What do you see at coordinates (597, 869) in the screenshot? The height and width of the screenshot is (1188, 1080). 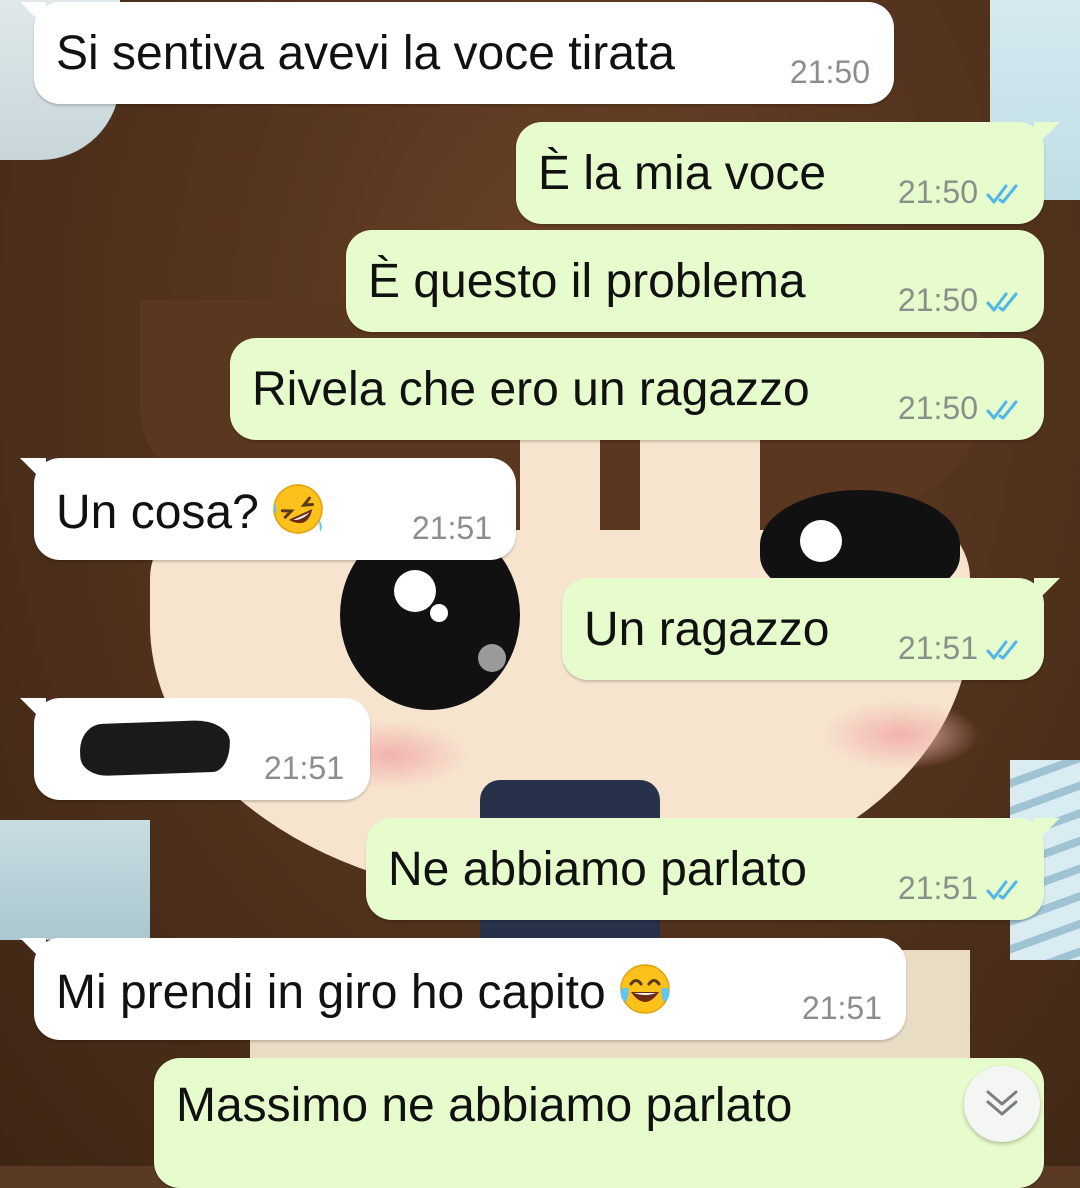 I see `message-text: Ne abbiamo parlato` at bounding box center [597, 869].